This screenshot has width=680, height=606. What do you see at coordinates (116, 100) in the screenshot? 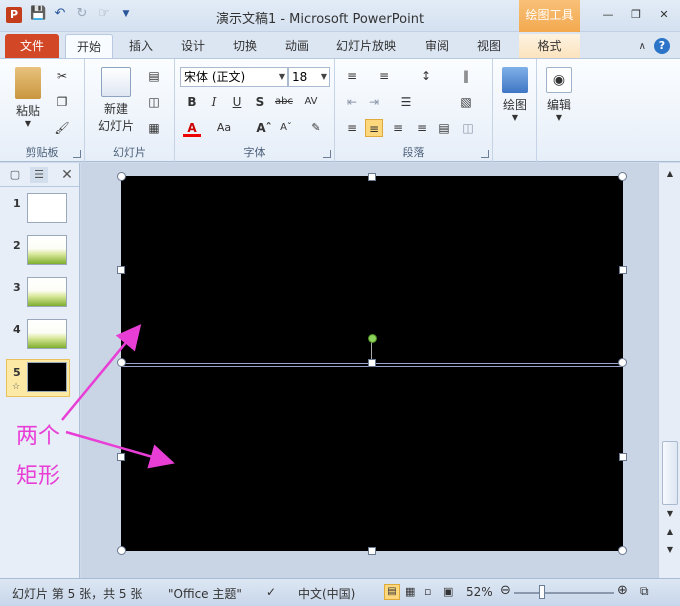
I see `new-slide-button: 新建 幻灯片` at bounding box center [116, 100].